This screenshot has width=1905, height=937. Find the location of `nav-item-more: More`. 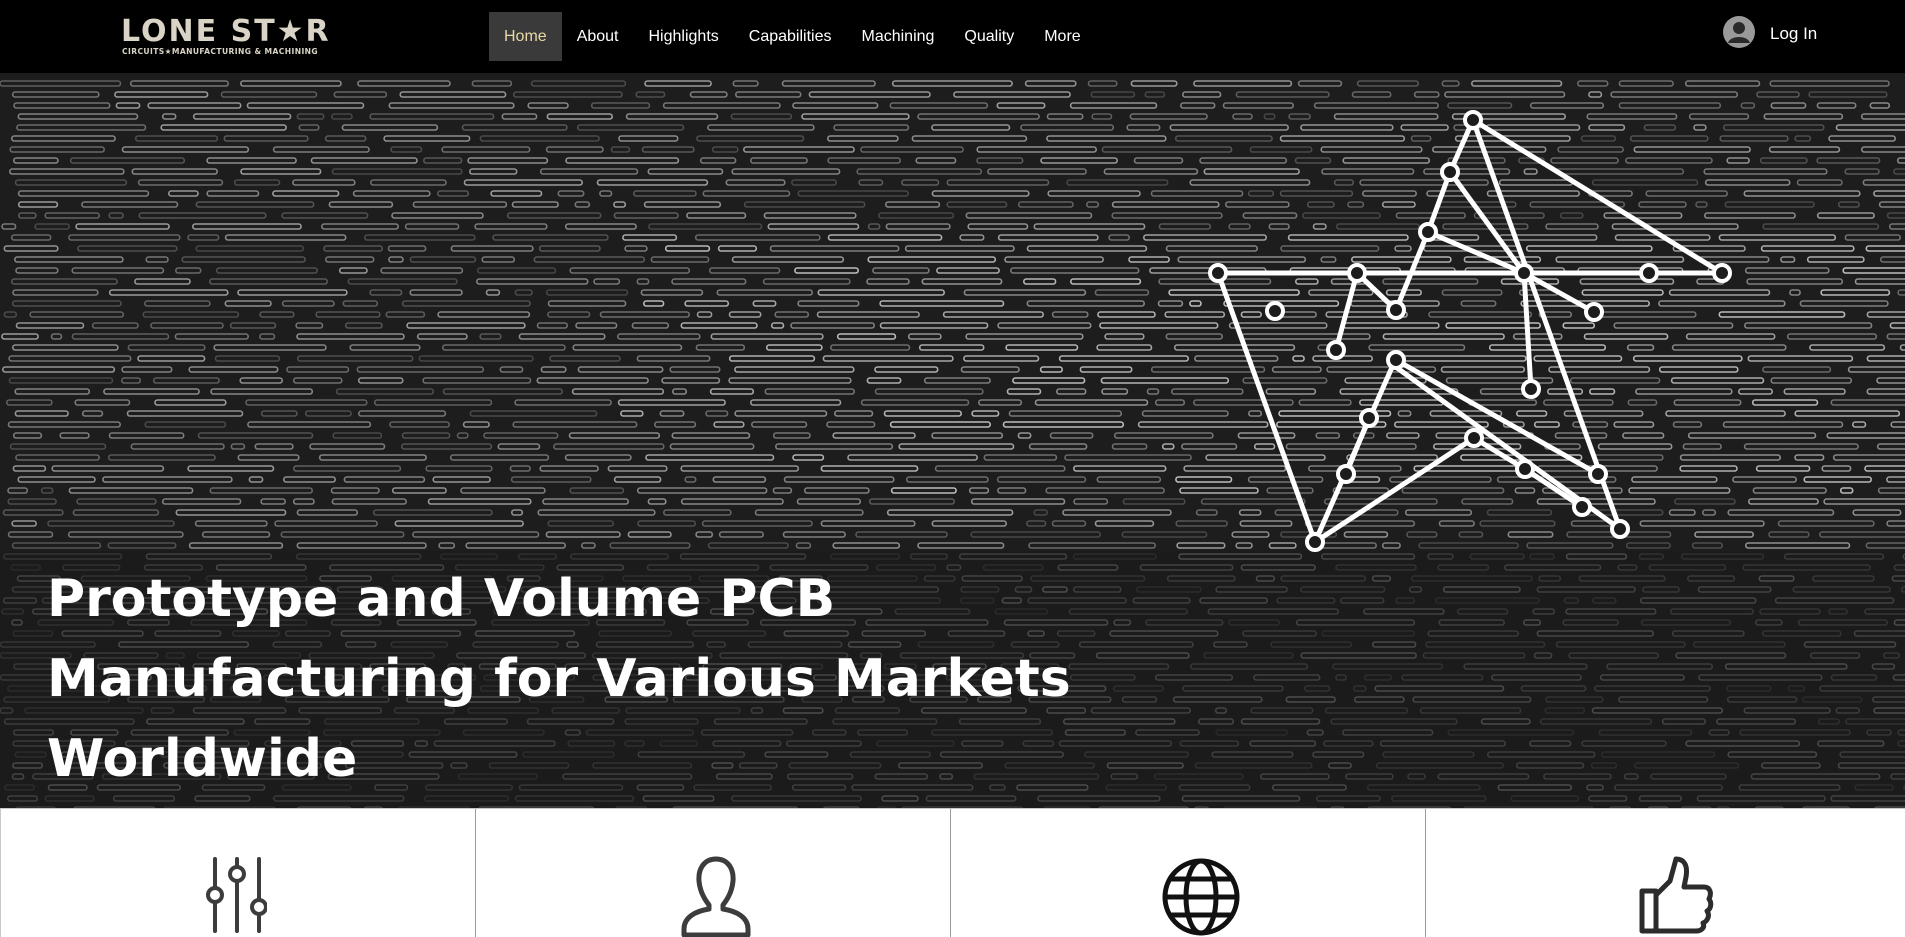

nav-item-more: More is located at coordinates (1062, 36).